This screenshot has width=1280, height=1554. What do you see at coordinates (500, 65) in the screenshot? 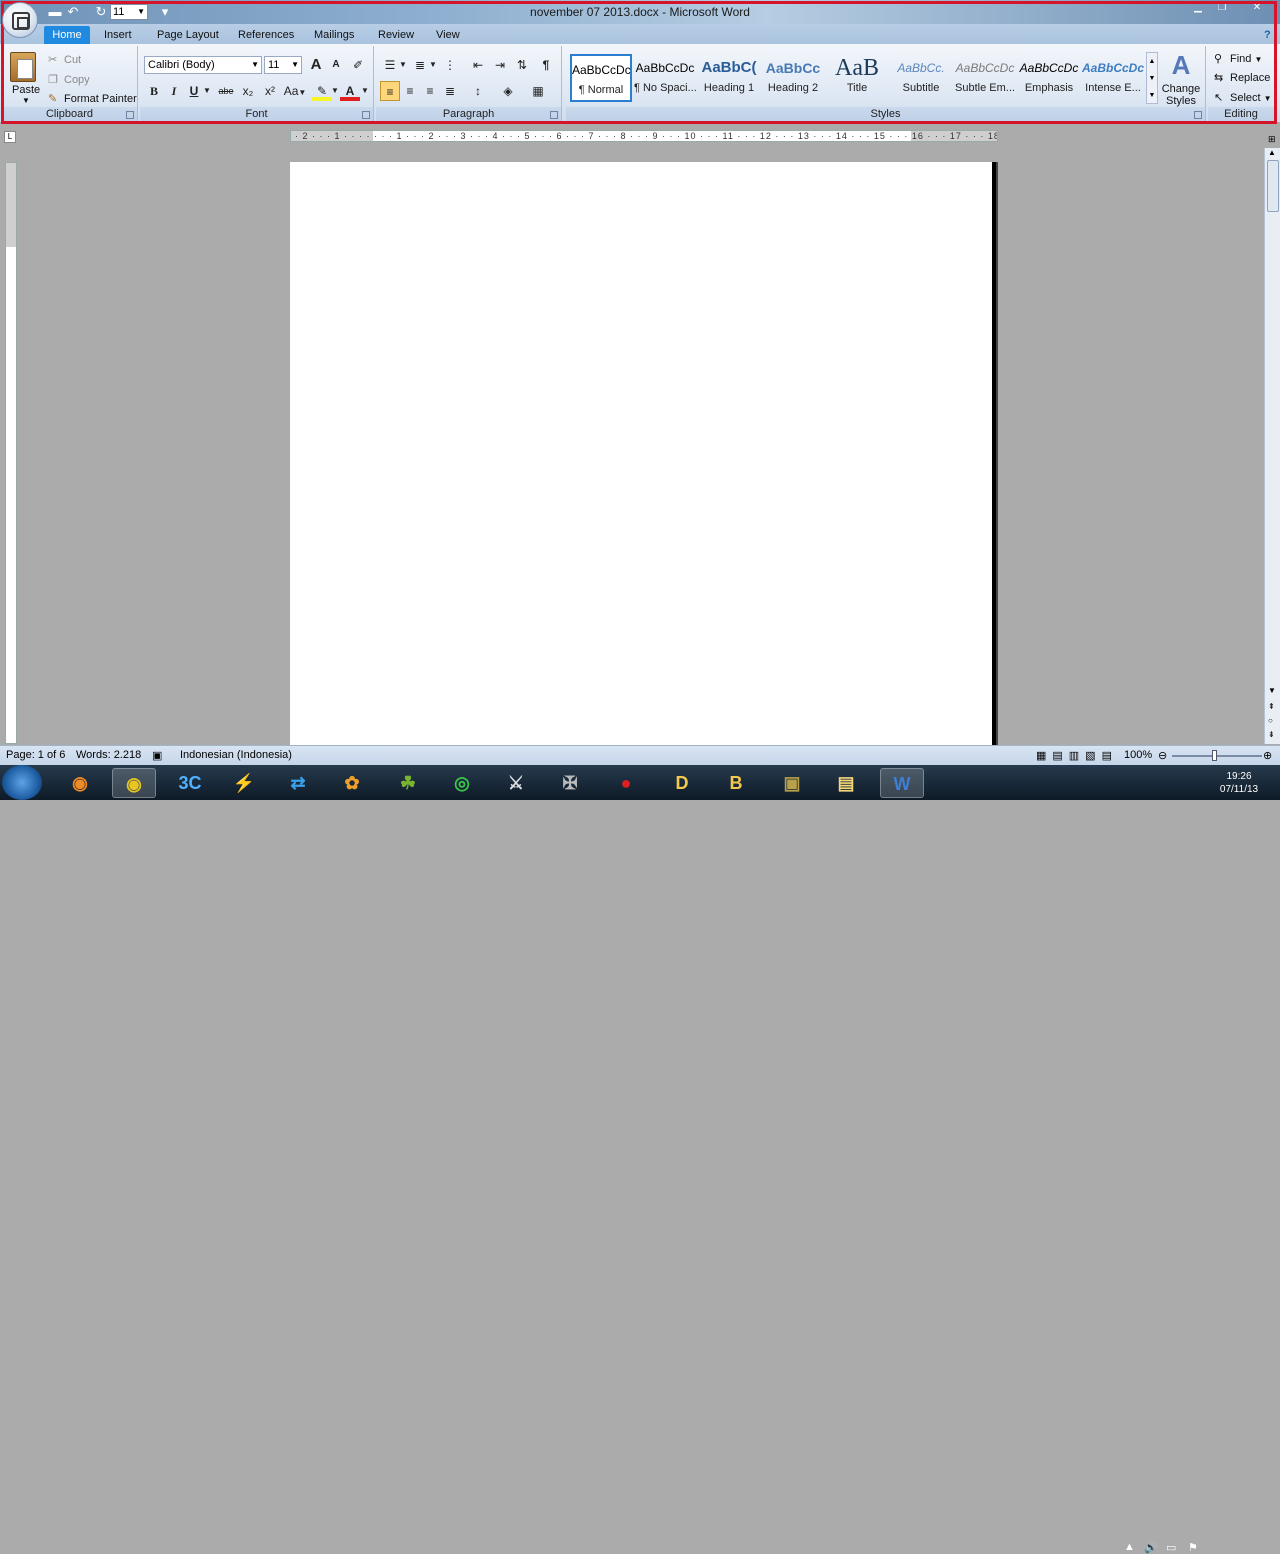
I see `increase-indent-icon: ⇥` at bounding box center [500, 65].